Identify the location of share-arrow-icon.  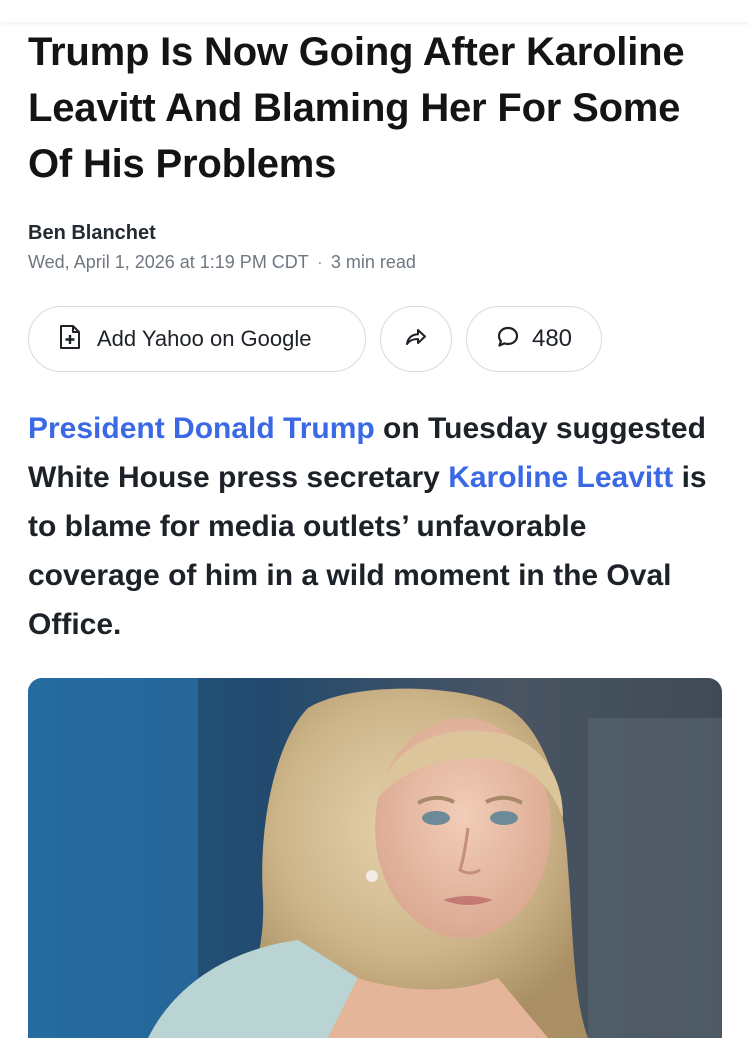
(416, 339).